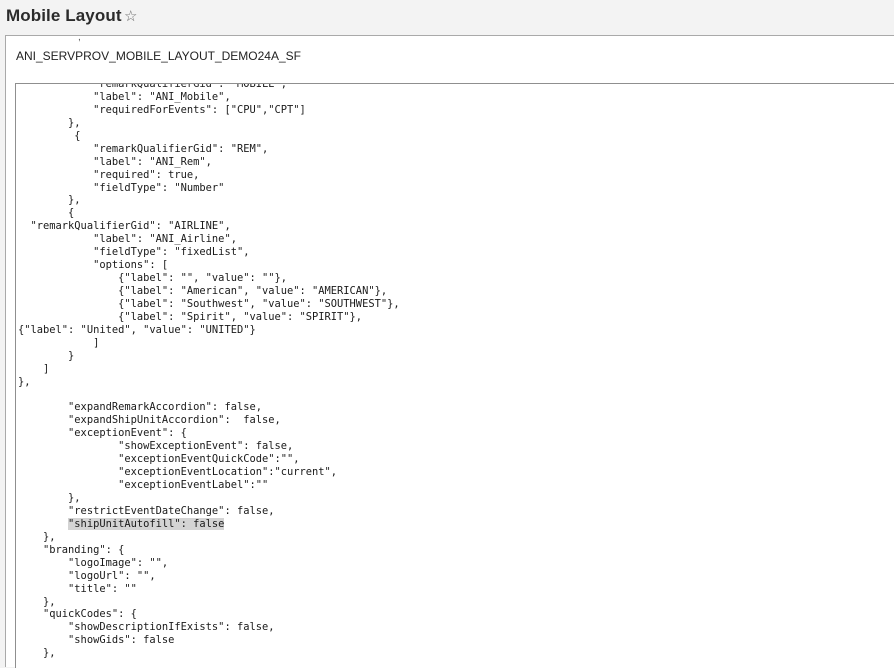 This screenshot has width=894, height=668. I want to click on code-line: "logoImage": "",, so click(209, 563).